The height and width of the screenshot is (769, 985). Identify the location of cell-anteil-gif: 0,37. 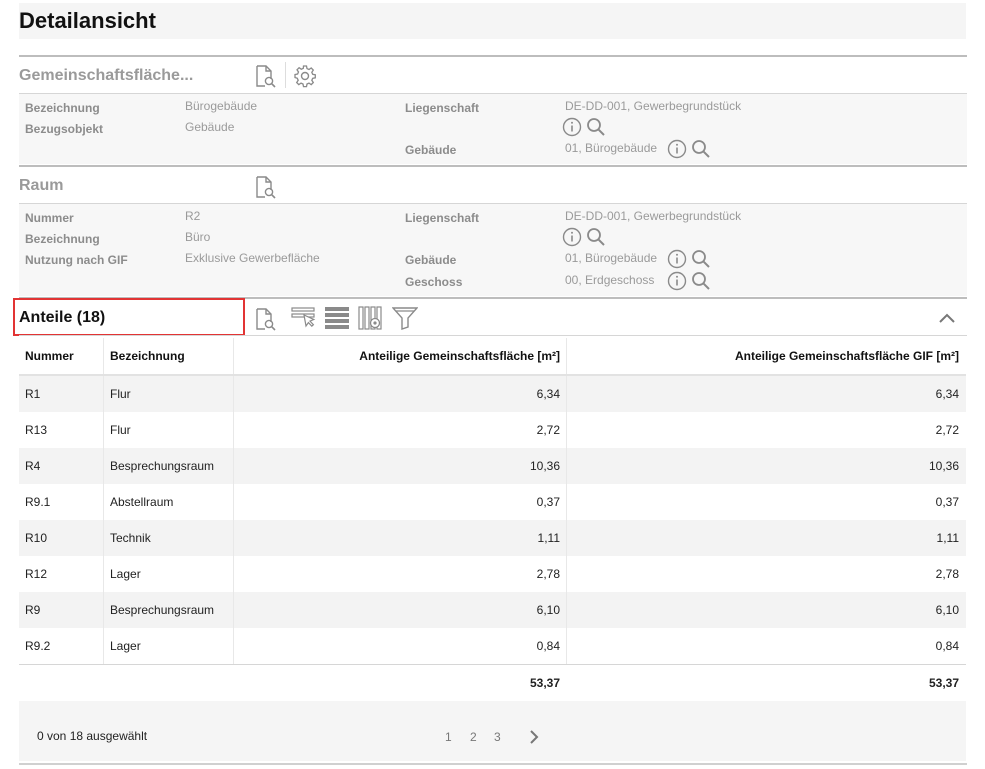
(766, 502).